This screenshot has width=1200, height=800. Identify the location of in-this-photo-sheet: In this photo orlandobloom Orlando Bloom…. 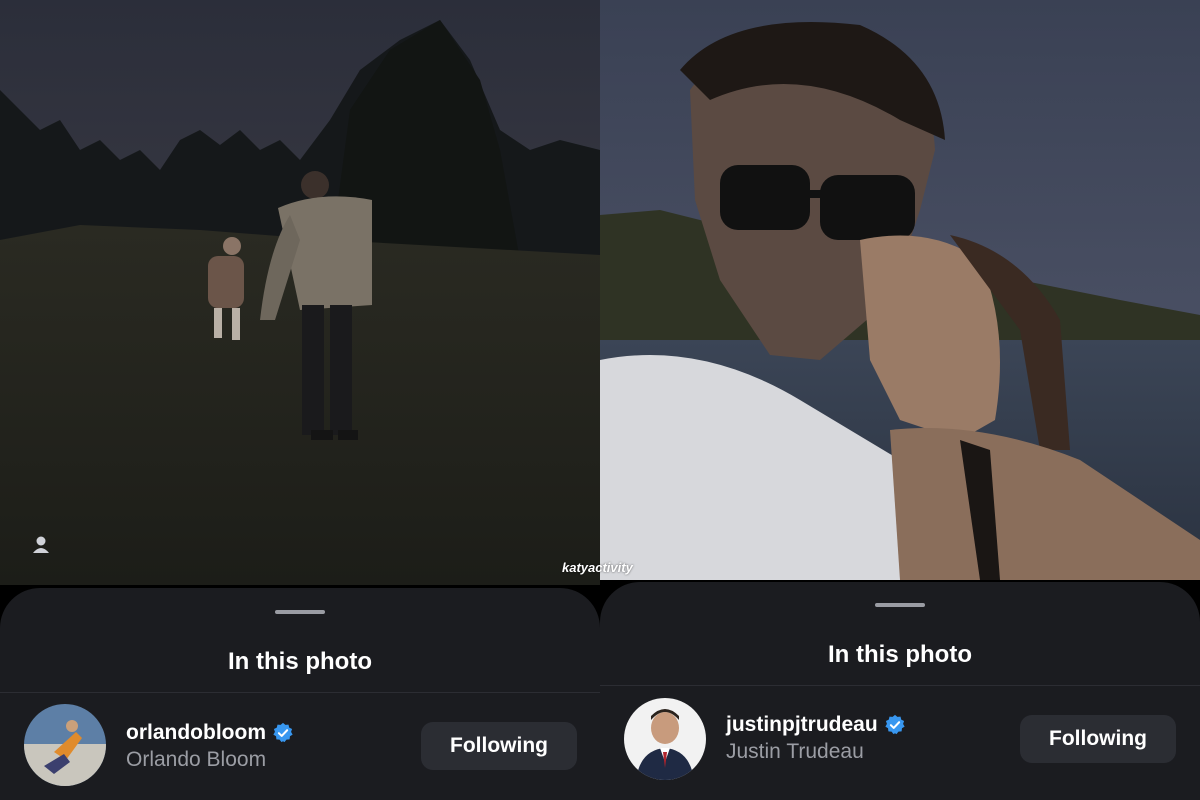
(300, 694).